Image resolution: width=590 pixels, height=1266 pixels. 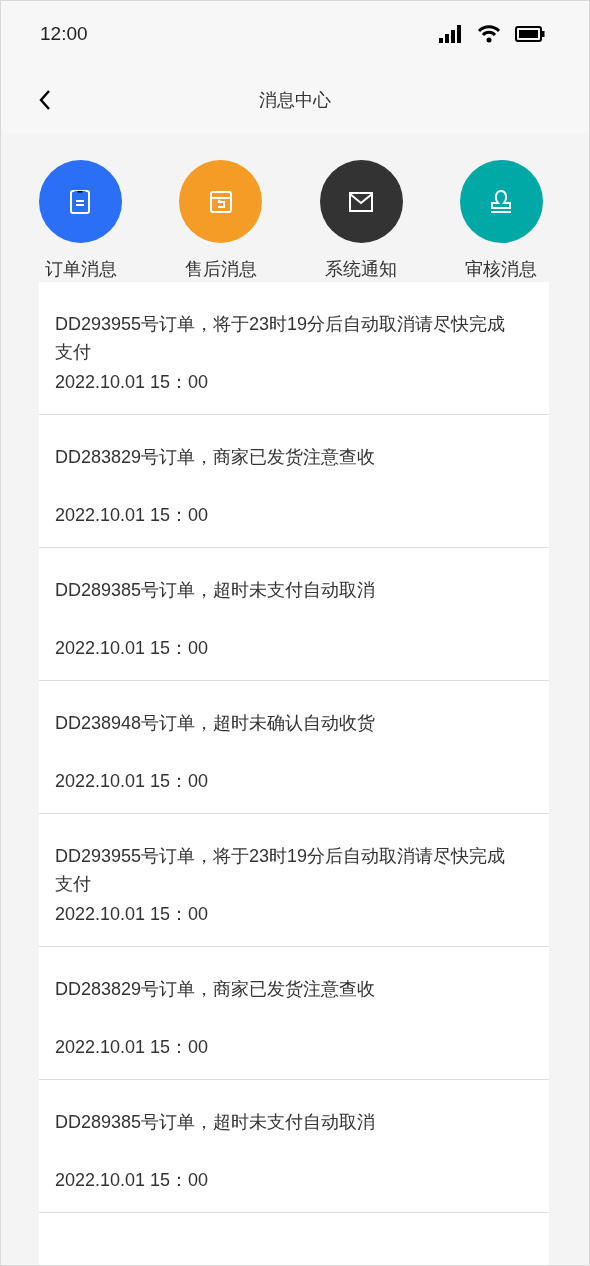 I want to click on message-text: DD238948号订单，超时未确认自动收货, so click(x=216, y=723).